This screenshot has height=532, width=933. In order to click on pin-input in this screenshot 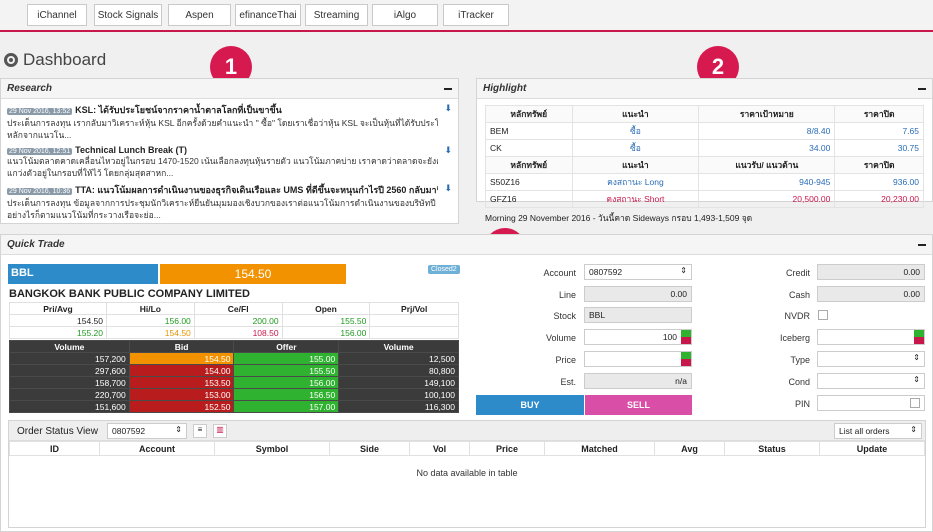, I will do `click(871, 403)`.